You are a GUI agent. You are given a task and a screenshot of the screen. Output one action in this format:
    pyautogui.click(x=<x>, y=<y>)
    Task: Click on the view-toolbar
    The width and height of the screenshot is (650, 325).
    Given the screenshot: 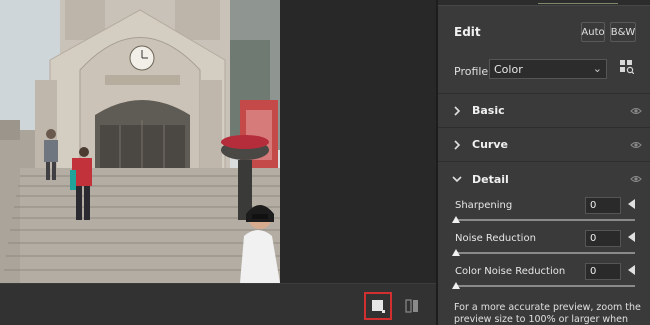 What is the action you would take?
    pyautogui.click(x=218, y=304)
    